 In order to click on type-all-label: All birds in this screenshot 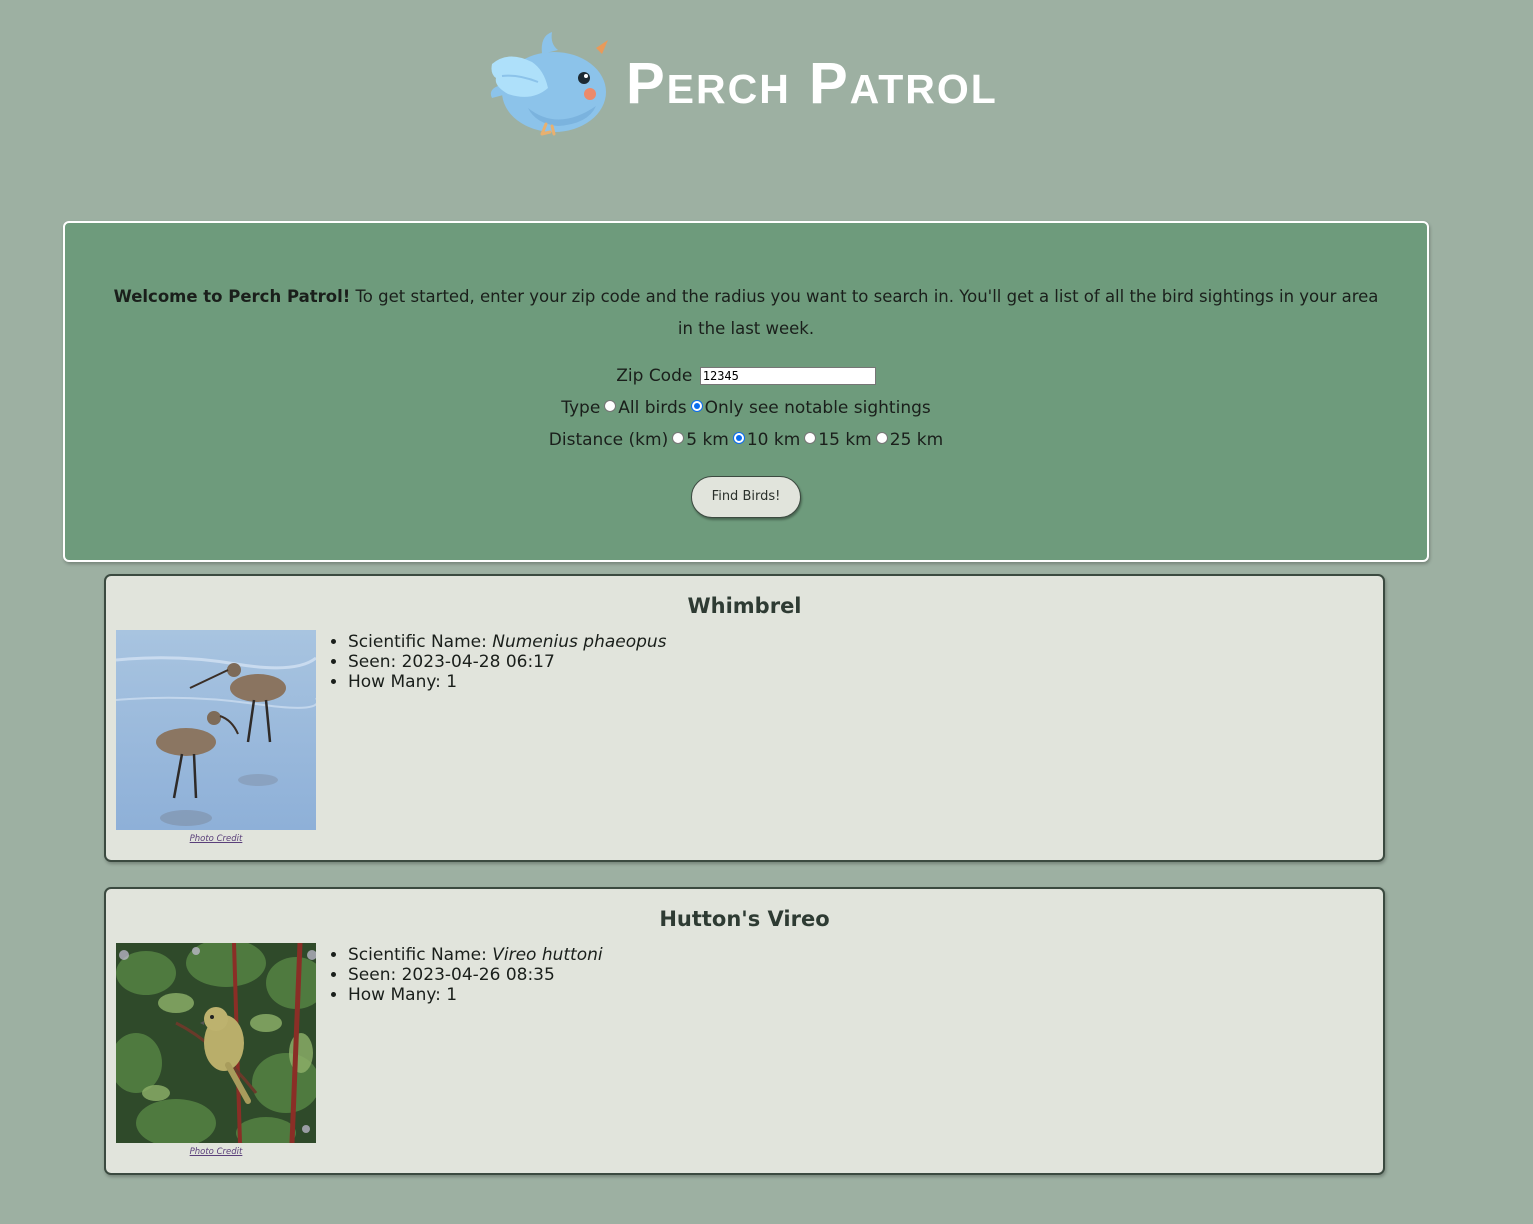, I will do `click(652, 408)`.